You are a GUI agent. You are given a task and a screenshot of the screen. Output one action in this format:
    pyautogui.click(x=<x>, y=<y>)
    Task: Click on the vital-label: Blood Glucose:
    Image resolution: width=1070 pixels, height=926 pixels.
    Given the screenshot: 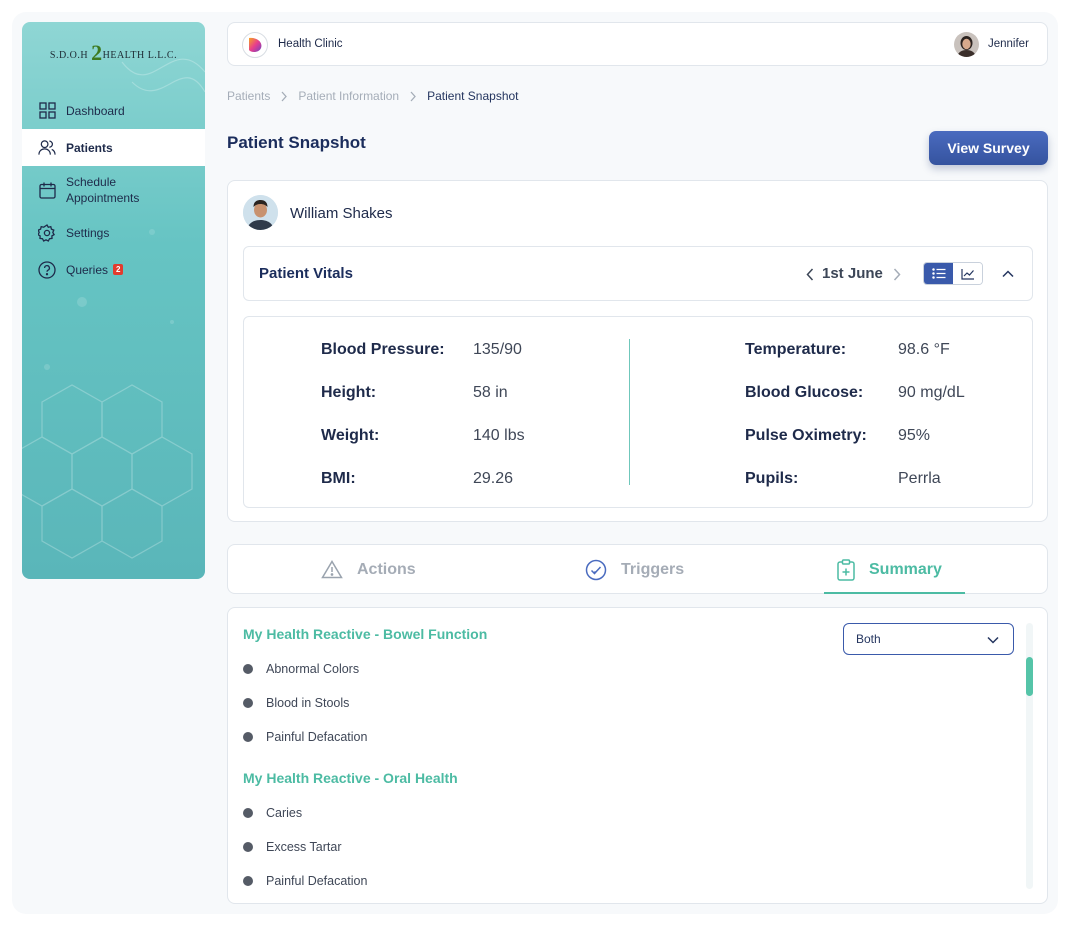 What is the action you would take?
    pyautogui.click(x=804, y=392)
    